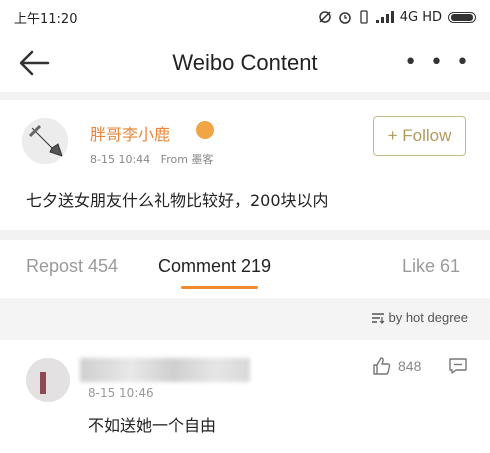 The height and width of the screenshot is (453, 490). I want to click on sort-button: by hot degree, so click(419, 317).